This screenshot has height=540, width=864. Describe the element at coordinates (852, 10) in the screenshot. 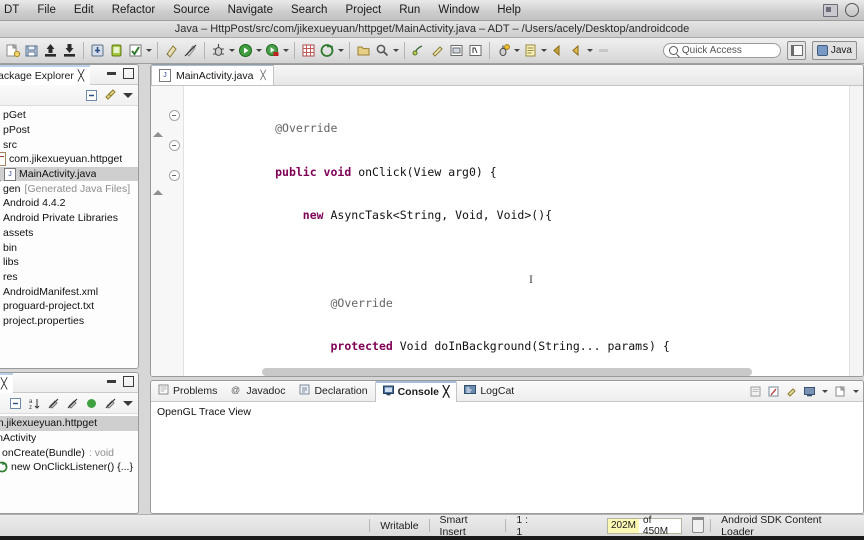

I see `clock-icon` at that location.